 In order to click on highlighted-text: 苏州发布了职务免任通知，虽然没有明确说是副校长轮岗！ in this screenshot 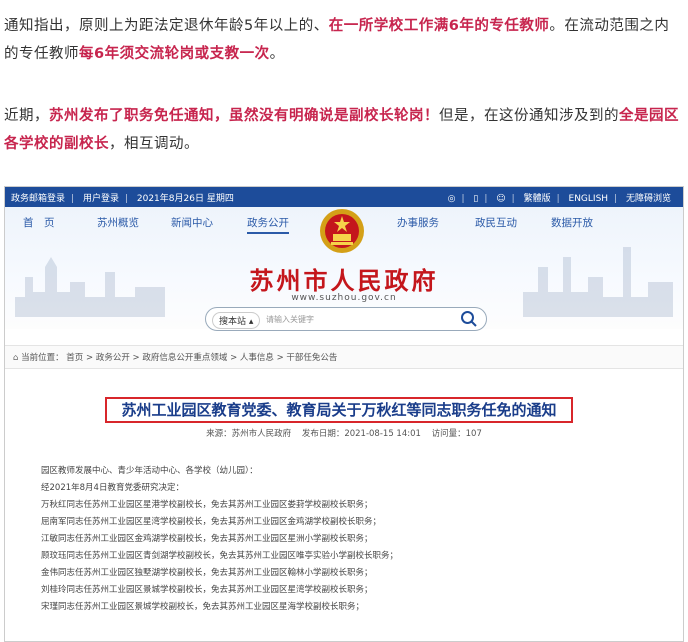, I will do `click(244, 116)`.